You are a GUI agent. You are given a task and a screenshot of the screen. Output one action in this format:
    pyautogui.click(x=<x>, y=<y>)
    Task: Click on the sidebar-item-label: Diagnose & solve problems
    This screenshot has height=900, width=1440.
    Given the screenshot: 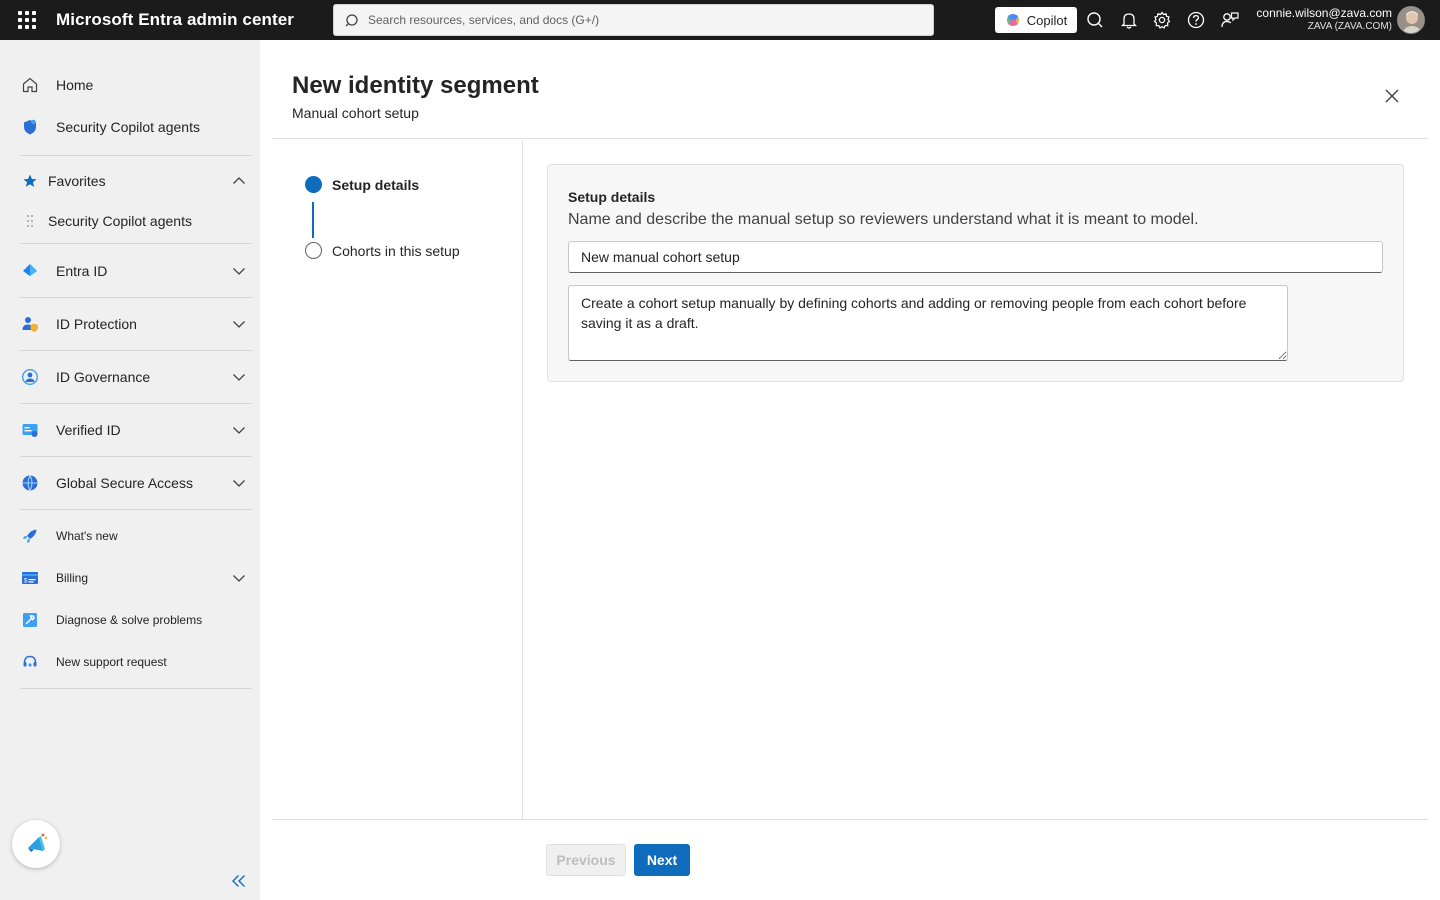 What is the action you would take?
    pyautogui.click(x=129, y=620)
    